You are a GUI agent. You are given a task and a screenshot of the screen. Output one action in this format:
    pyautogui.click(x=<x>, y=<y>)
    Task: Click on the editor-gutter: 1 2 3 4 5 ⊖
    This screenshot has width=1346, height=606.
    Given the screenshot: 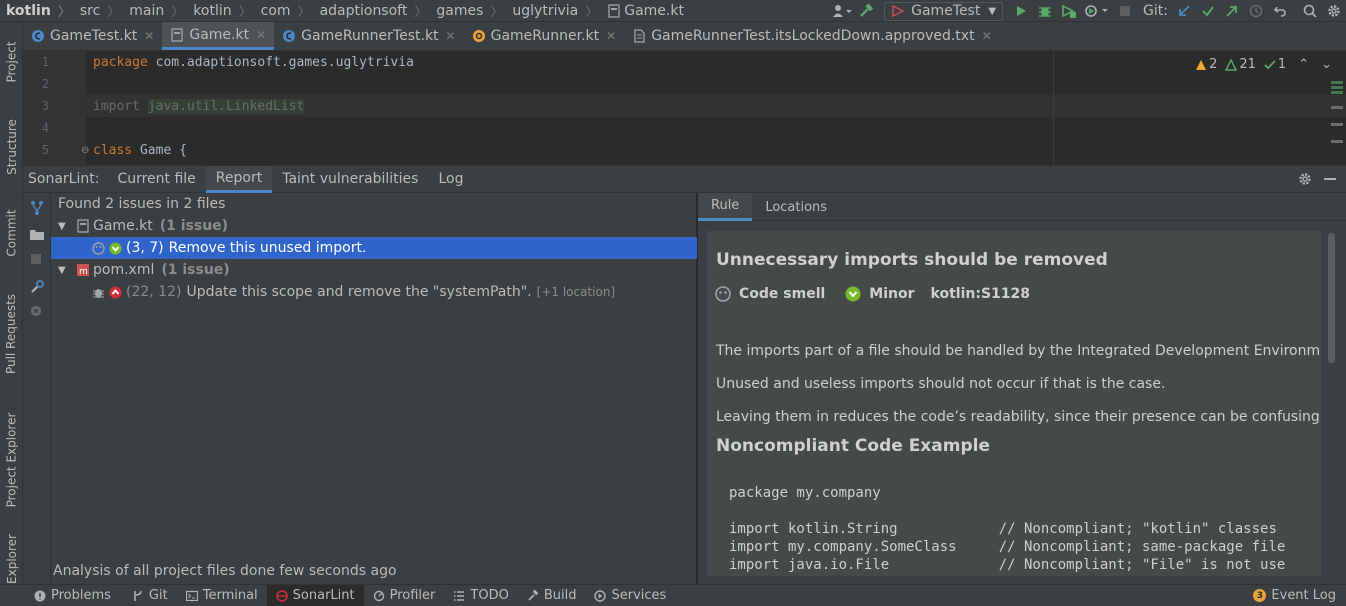 What is the action you would take?
    pyautogui.click(x=56, y=108)
    